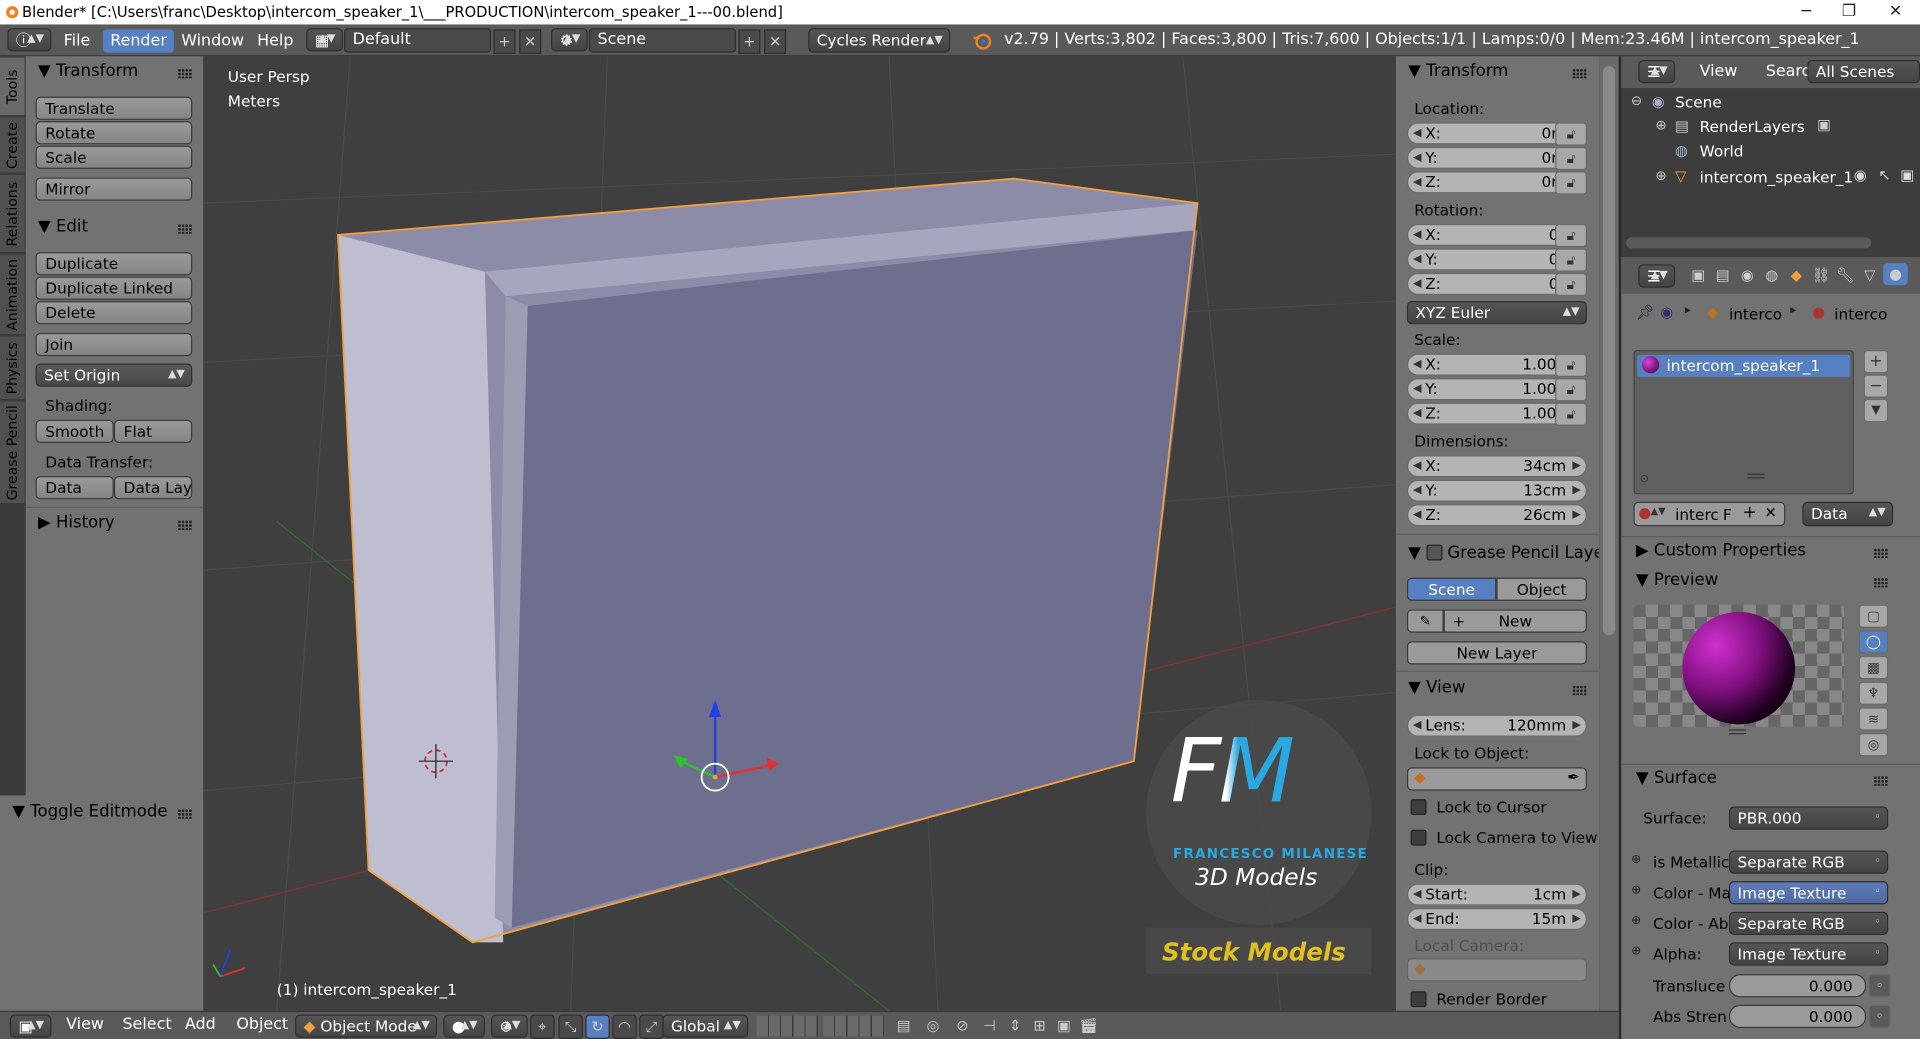 The width and height of the screenshot is (1920, 1039). I want to click on outliner-scrollbar, so click(1749, 243).